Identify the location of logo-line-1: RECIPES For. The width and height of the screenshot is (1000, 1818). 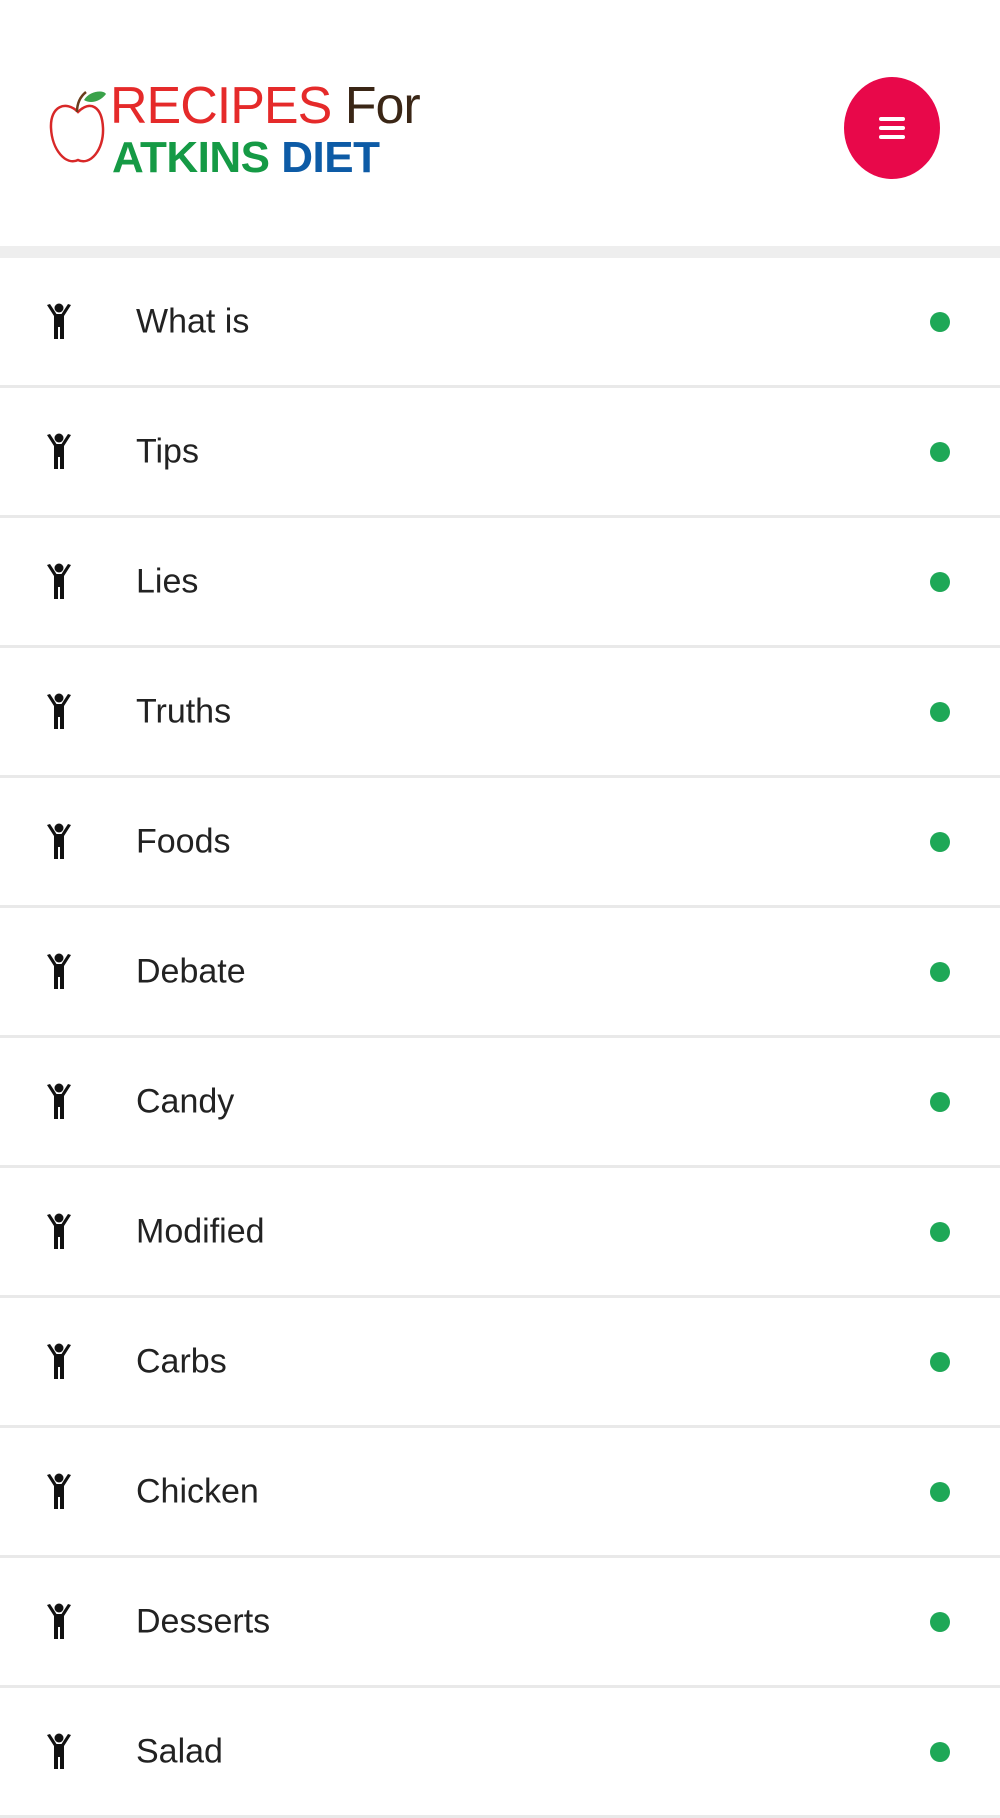
(265, 106).